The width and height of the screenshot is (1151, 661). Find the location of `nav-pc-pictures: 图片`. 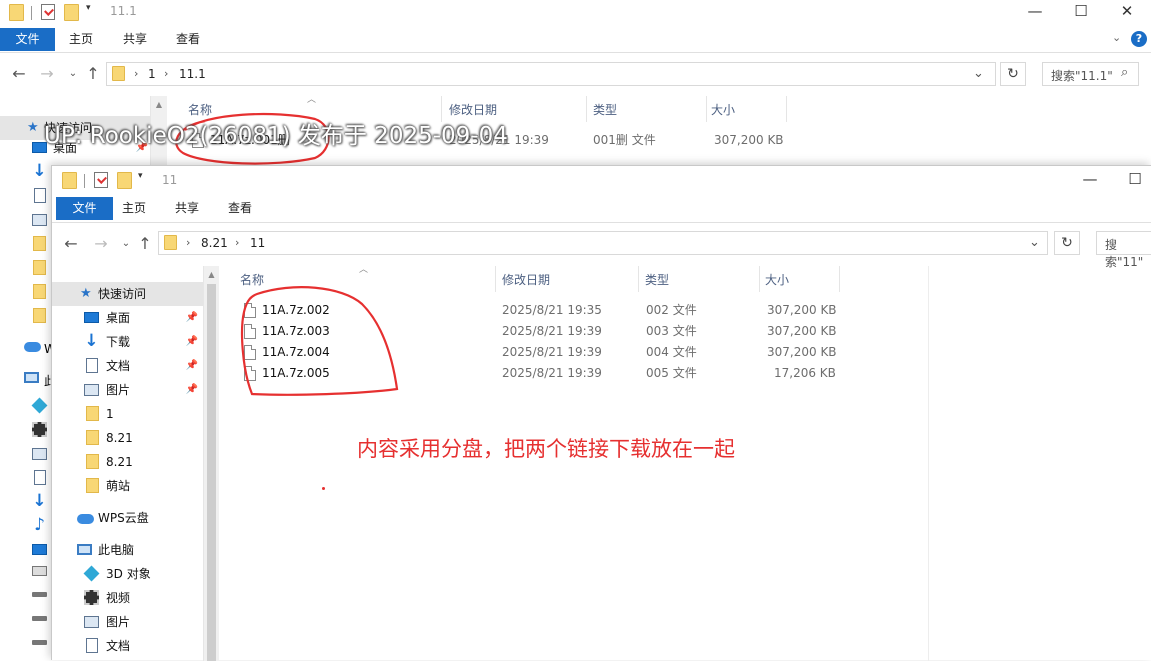

nav-pc-pictures: 图片 is located at coordinates (128, 622).